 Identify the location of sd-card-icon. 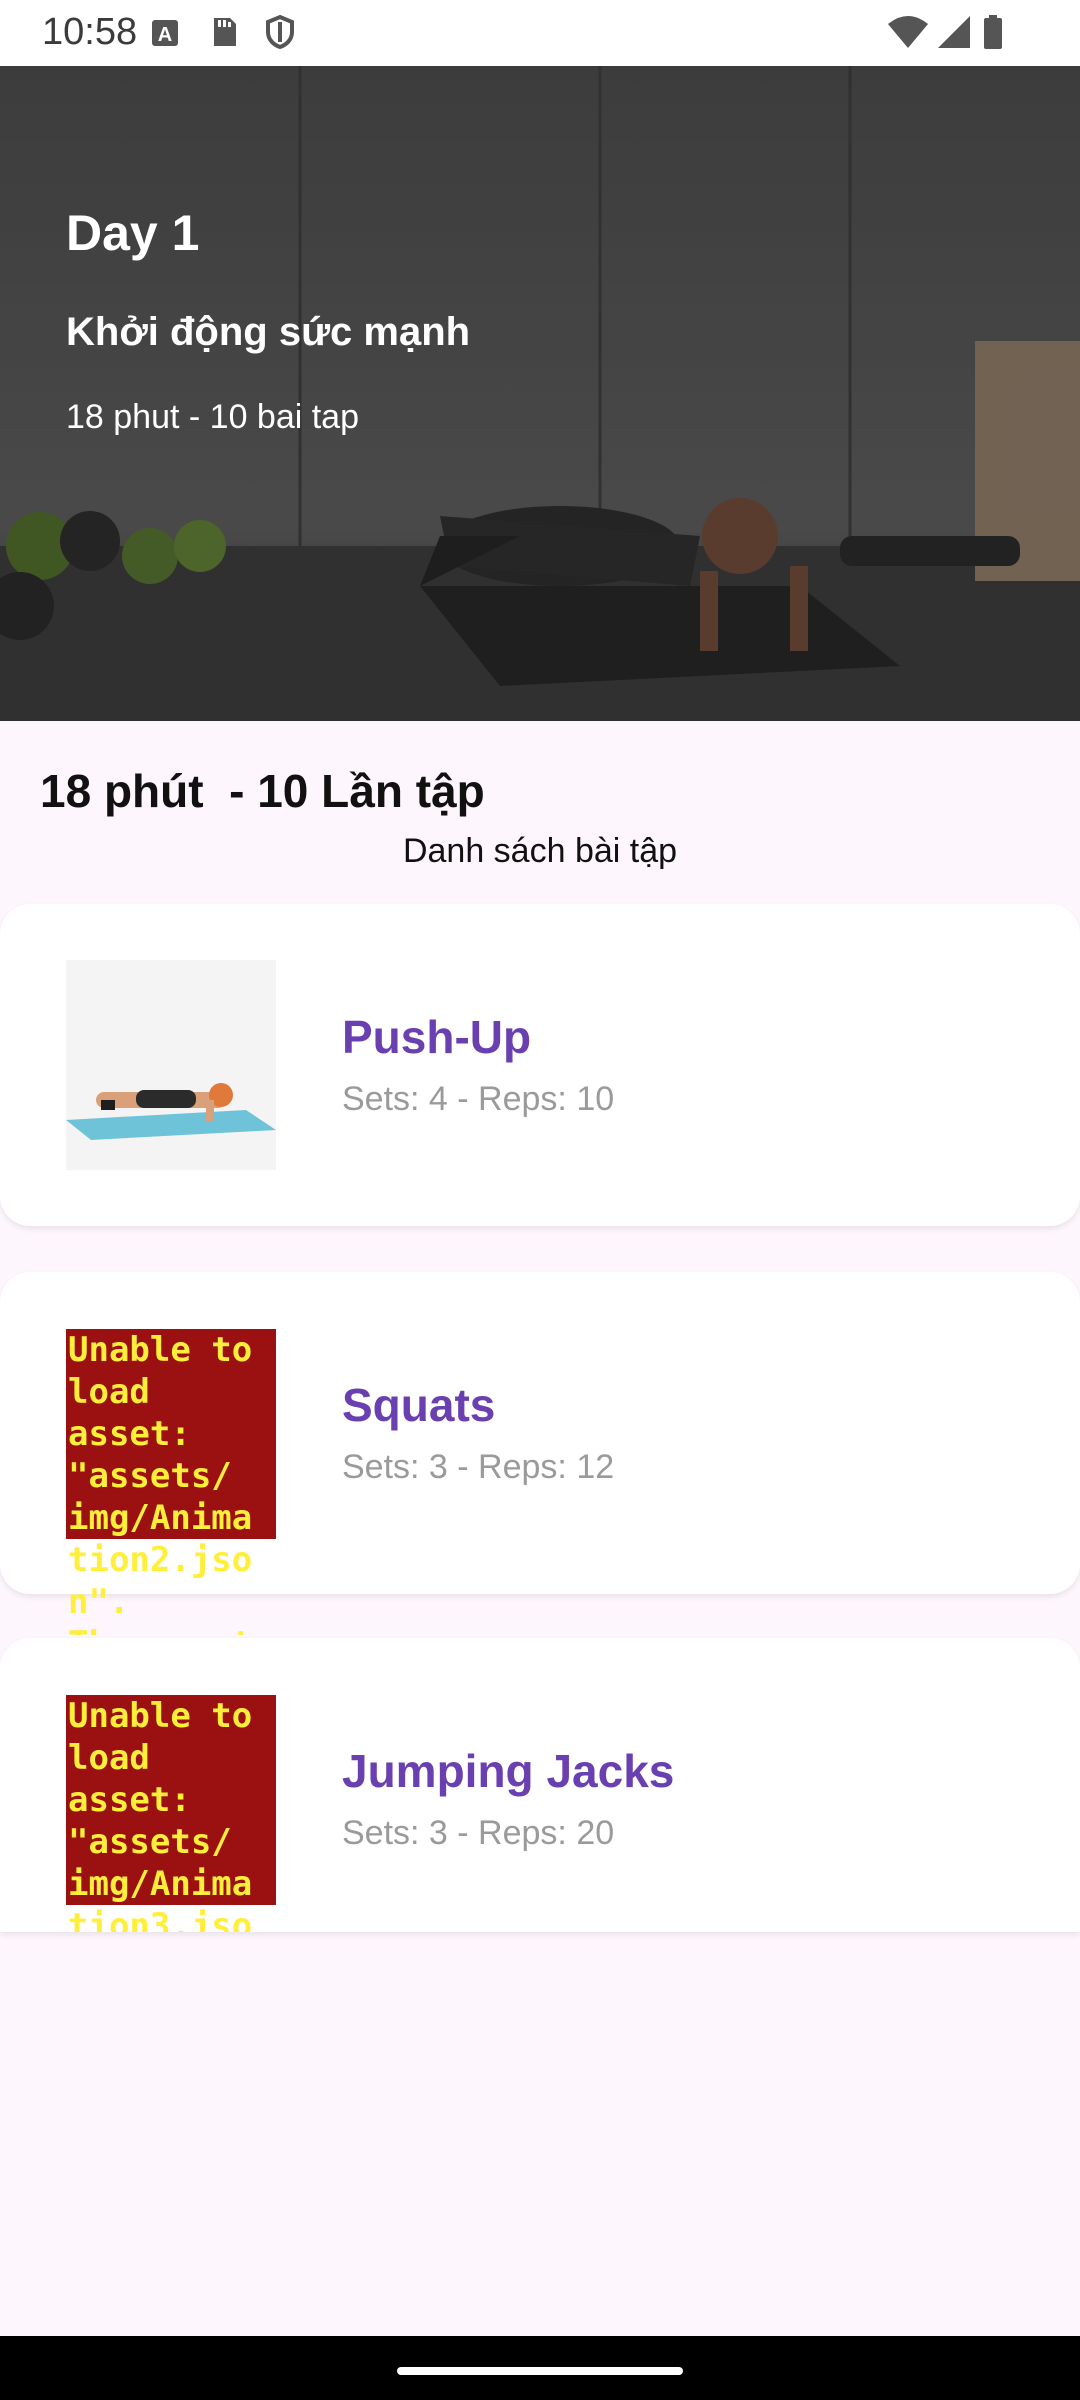
(225, 32).